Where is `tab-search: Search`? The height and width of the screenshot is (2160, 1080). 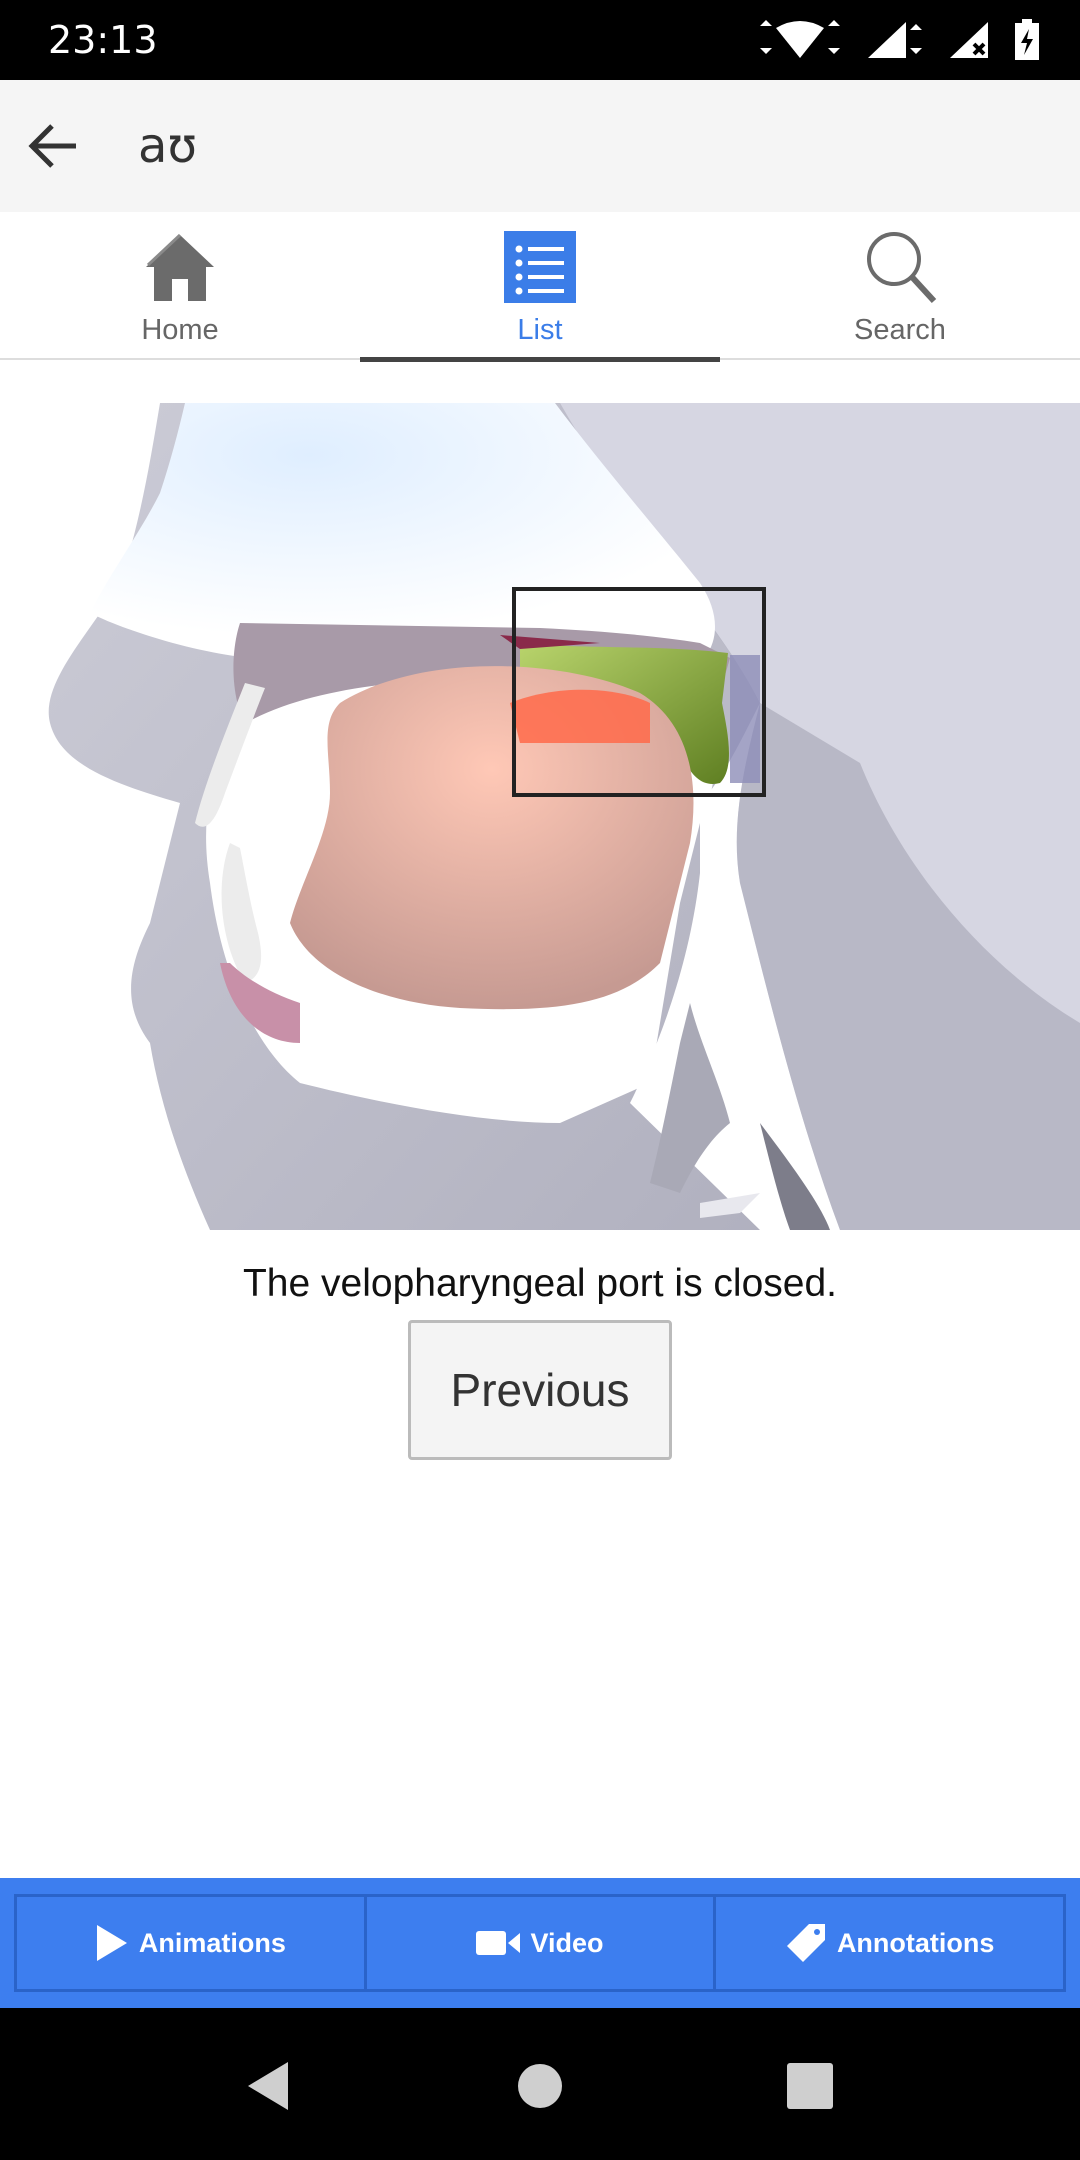 tab-search: Search is located at coordinates (900, 286).